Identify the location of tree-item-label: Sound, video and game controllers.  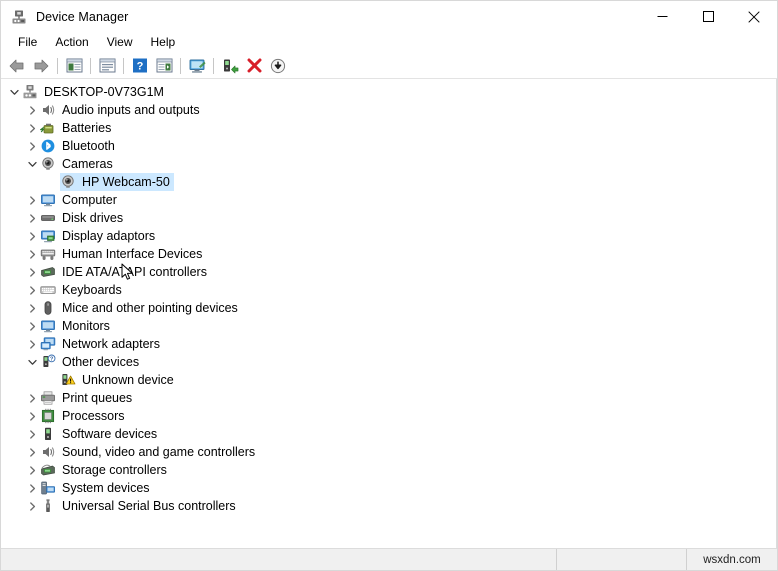
(159, 452).